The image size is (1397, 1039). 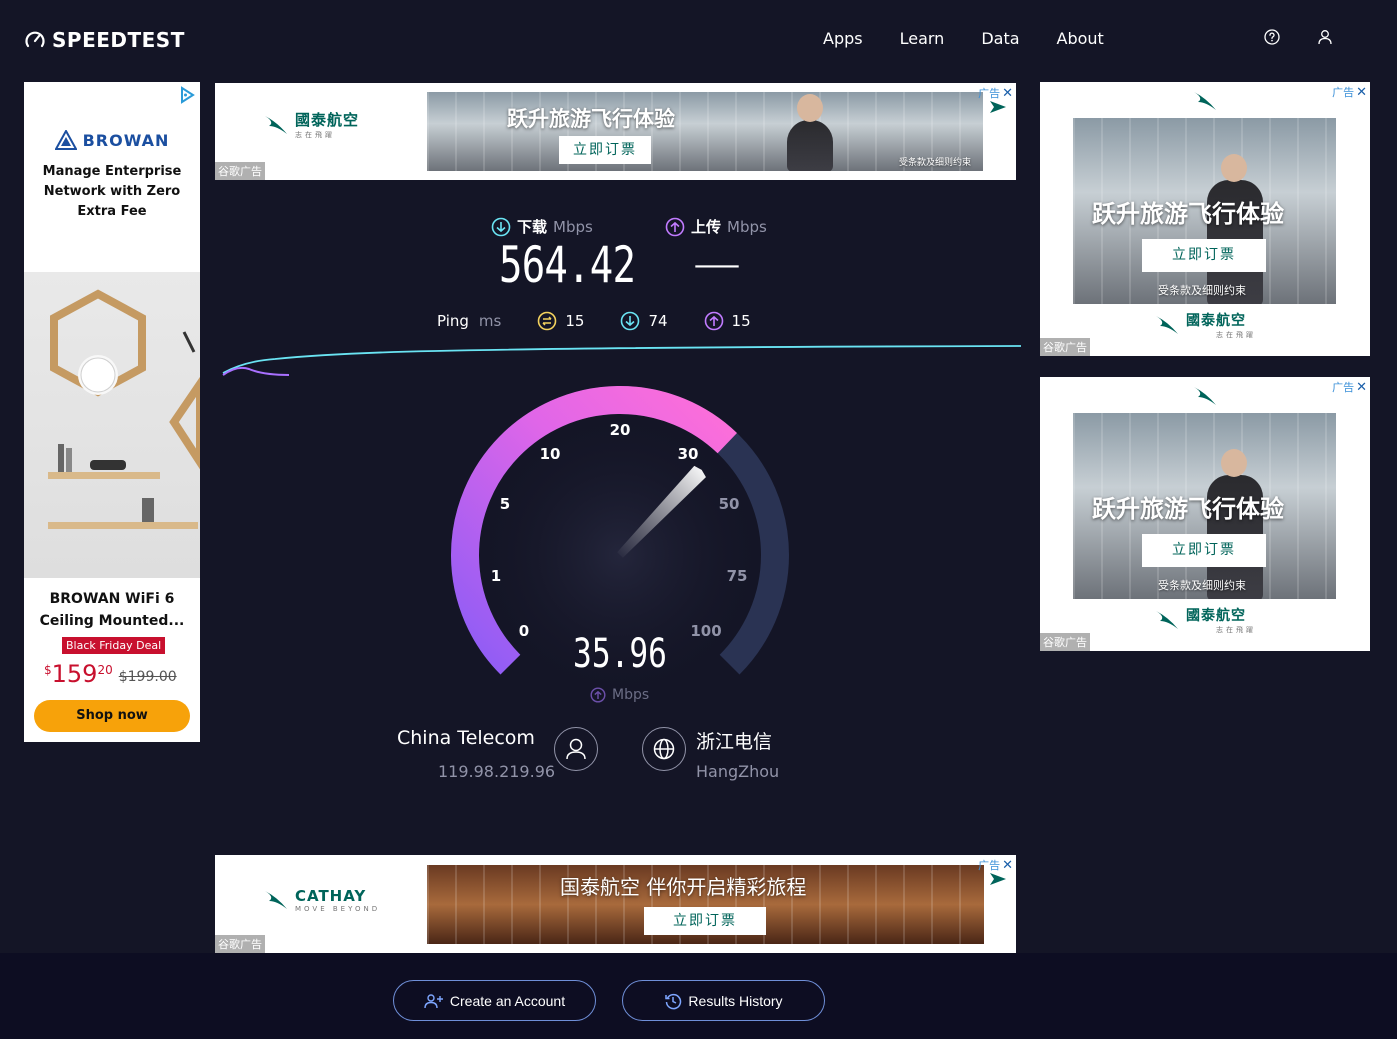 What do you see at coordinates (644, 321) in the screenshot?
I see `ping-download: 74` at bounding box center [644, 321].